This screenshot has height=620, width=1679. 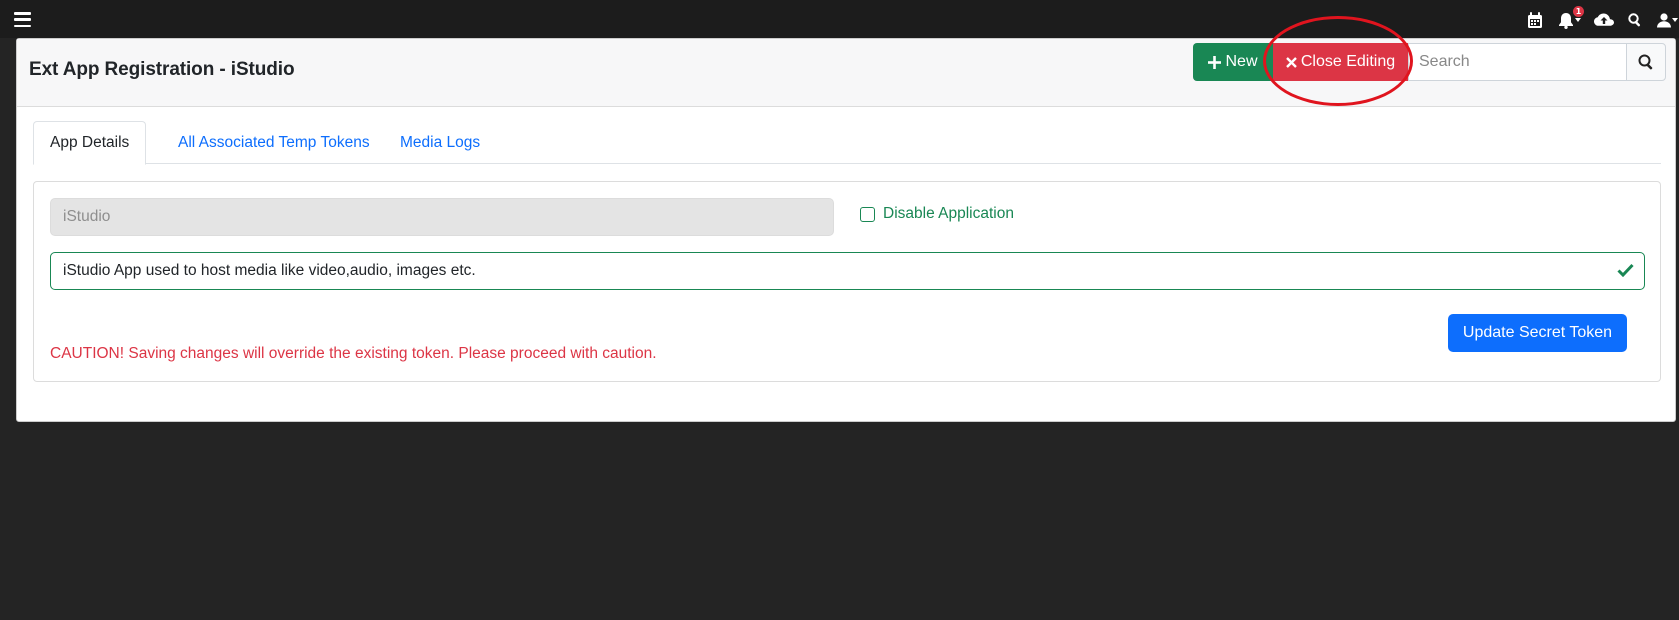 I want to click on search-input, so click(x=1517, y=62).